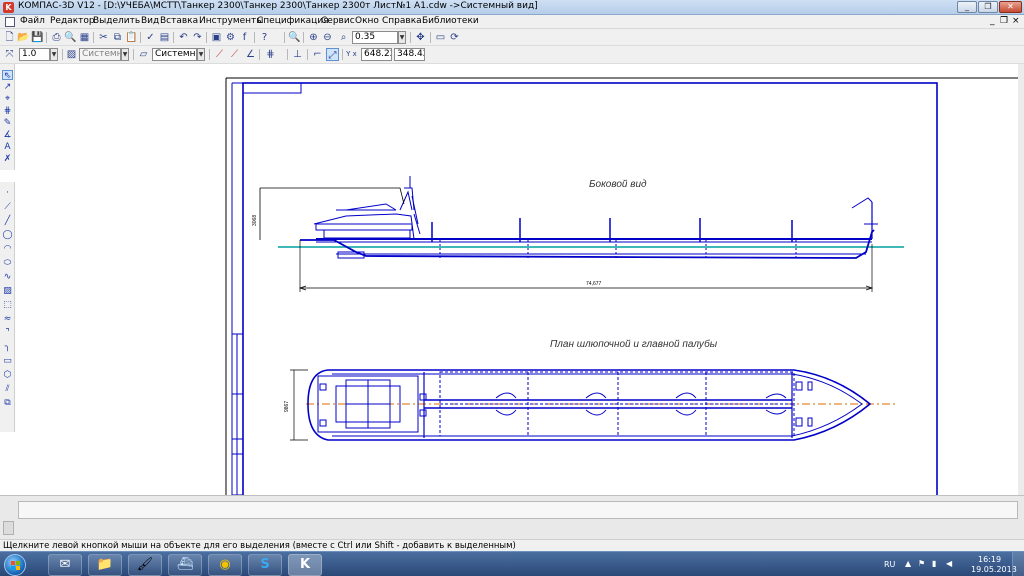  I want to click on skype-app-icon: S, so click(265, 565).